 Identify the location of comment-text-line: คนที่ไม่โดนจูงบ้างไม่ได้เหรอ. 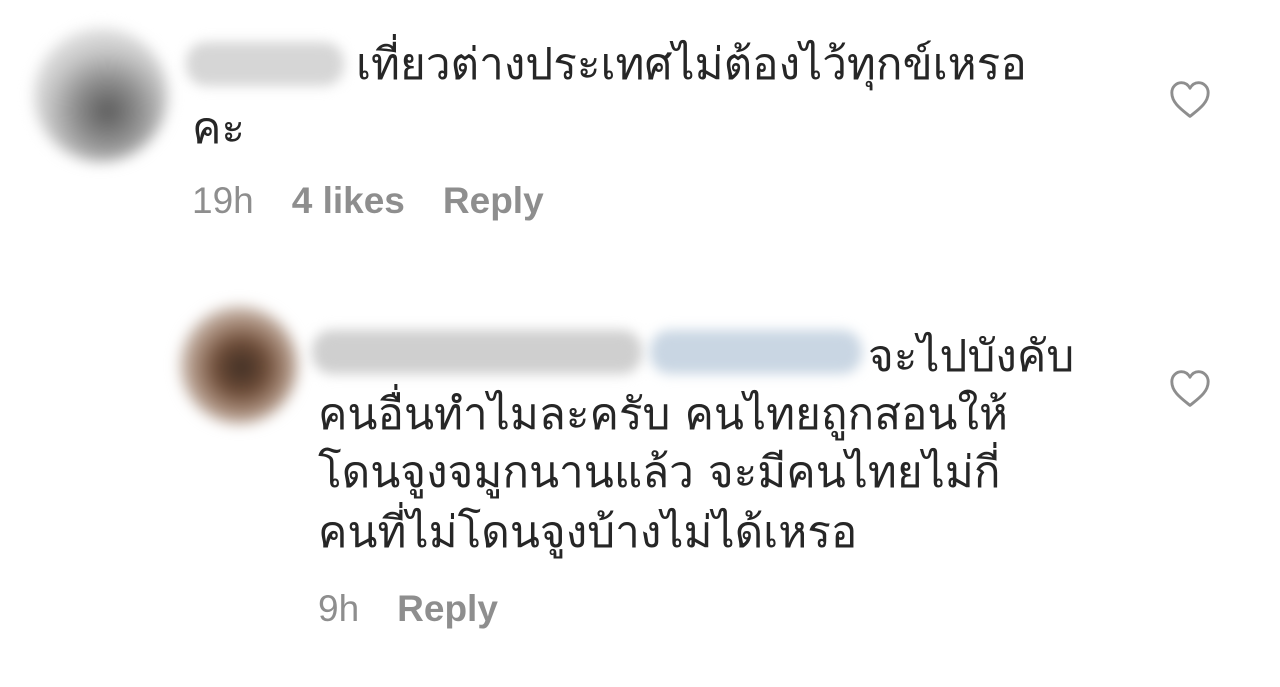
(588, 532).